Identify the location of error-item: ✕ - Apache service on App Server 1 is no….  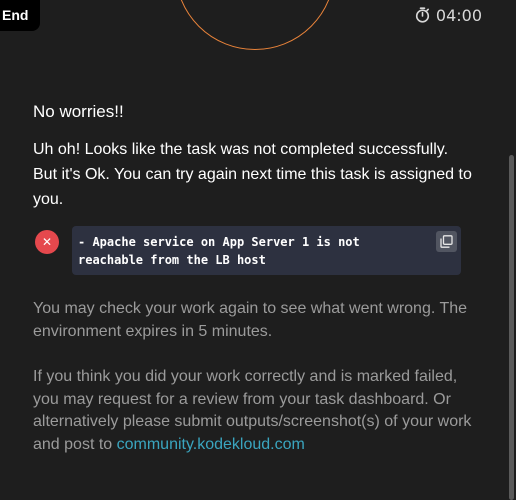
(248, 250).